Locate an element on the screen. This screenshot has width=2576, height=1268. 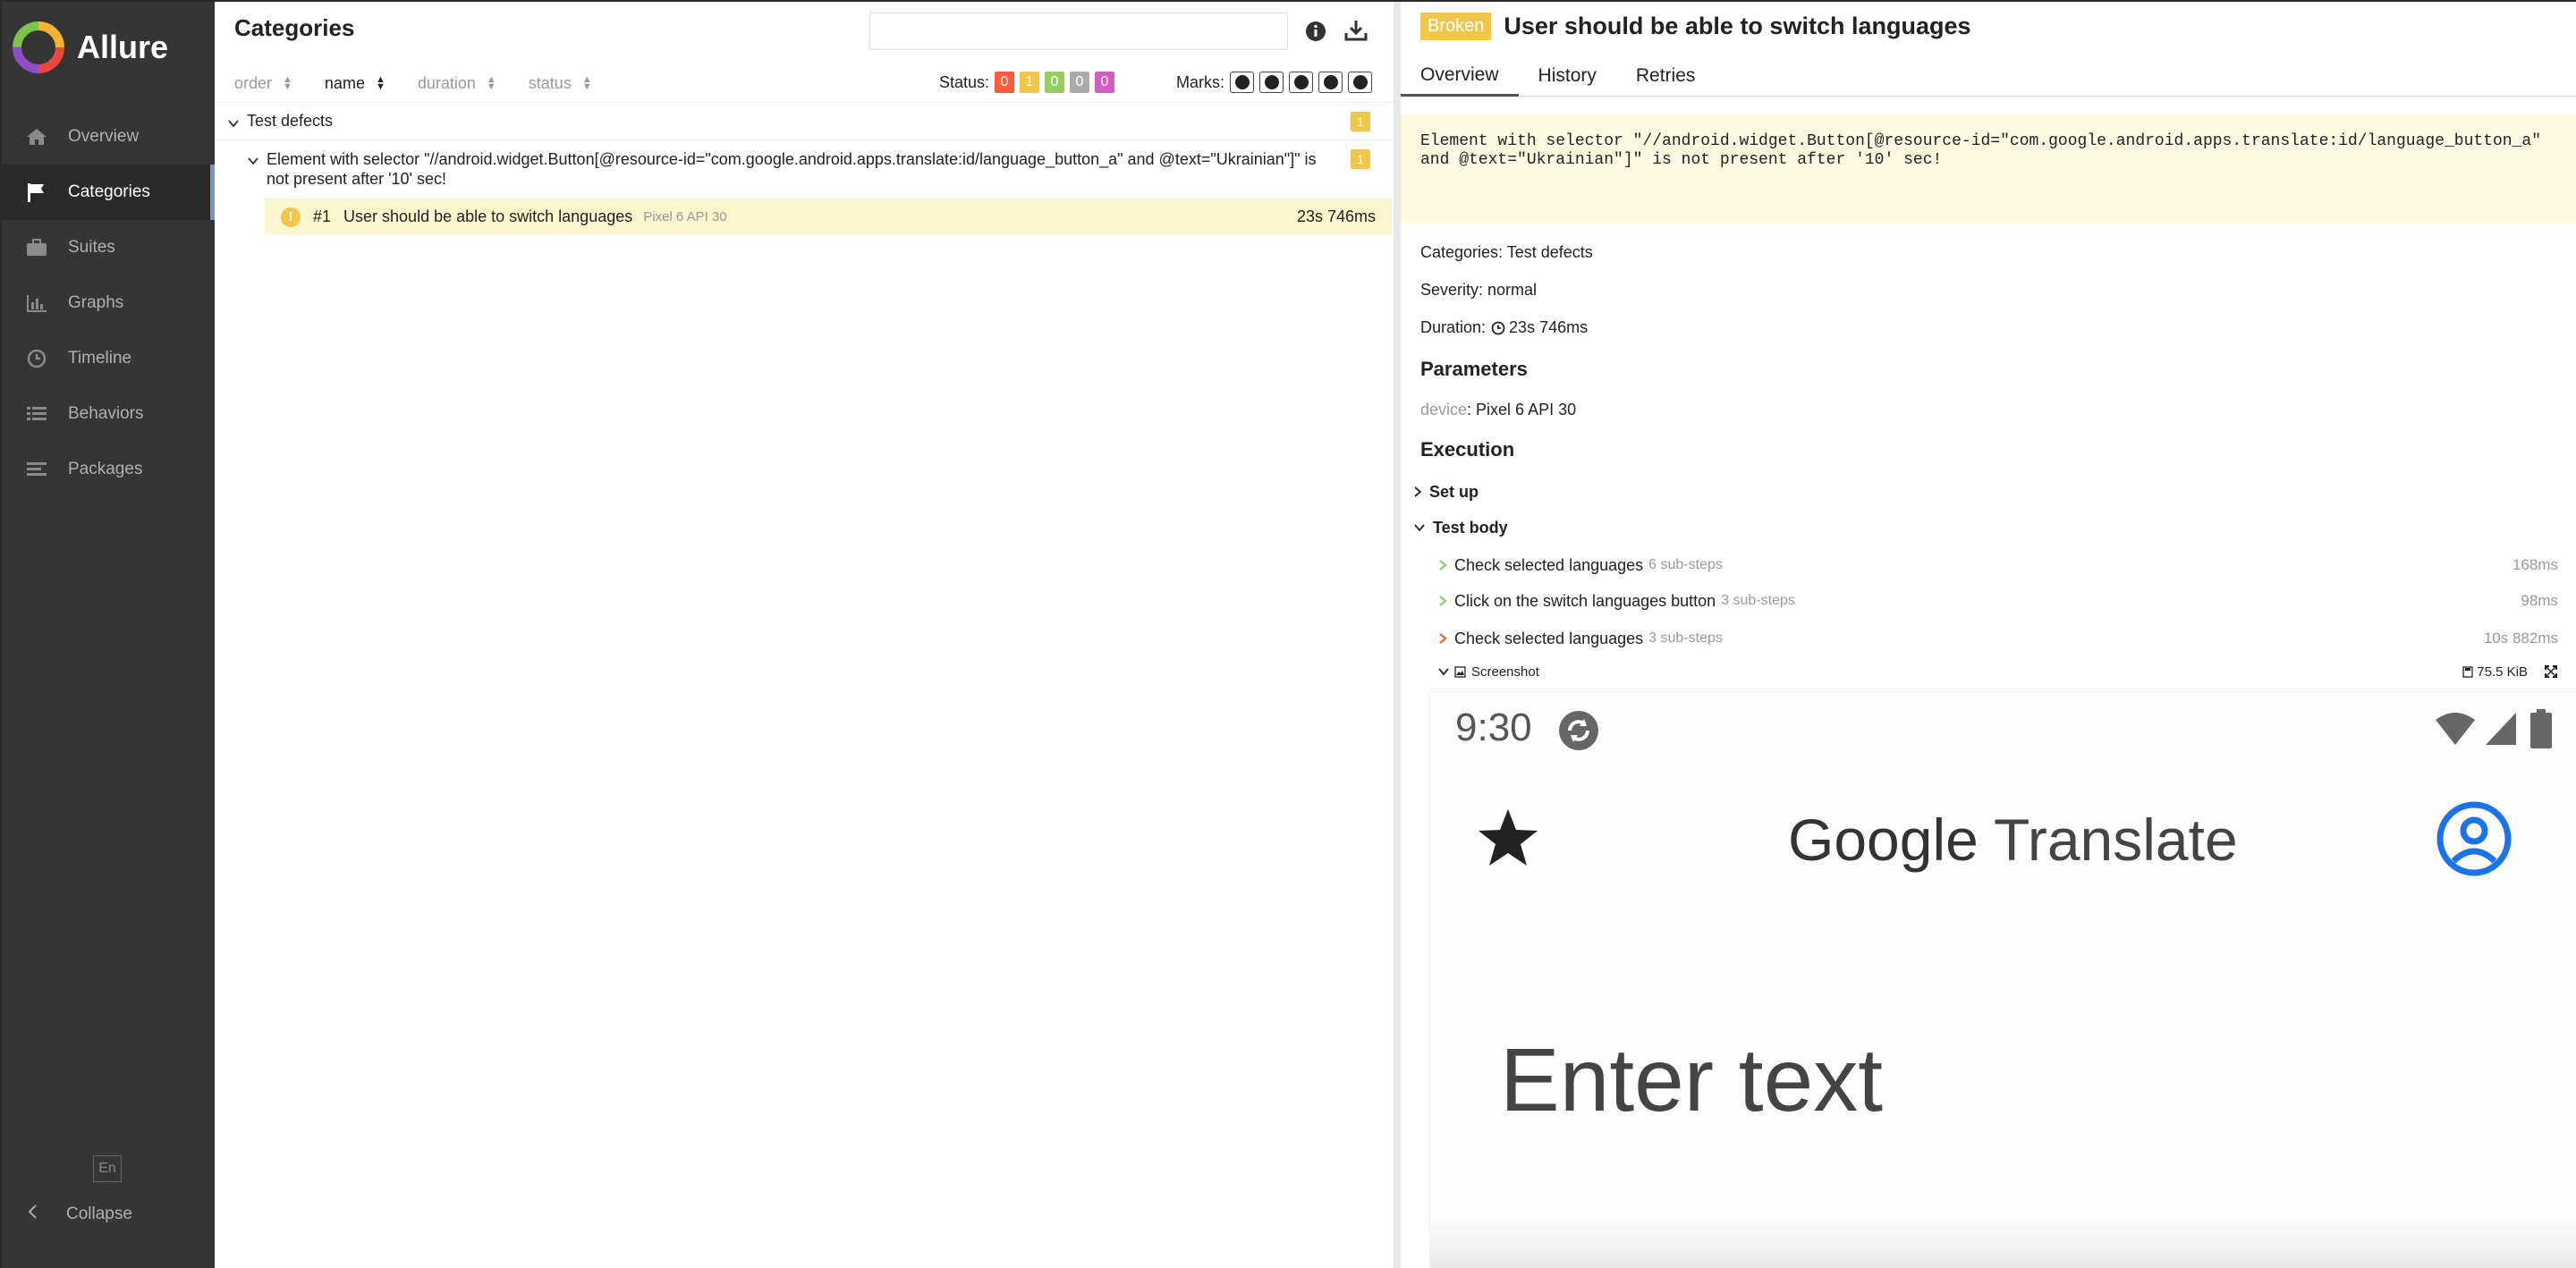
file-icon is located at coordinates (2467, 671).